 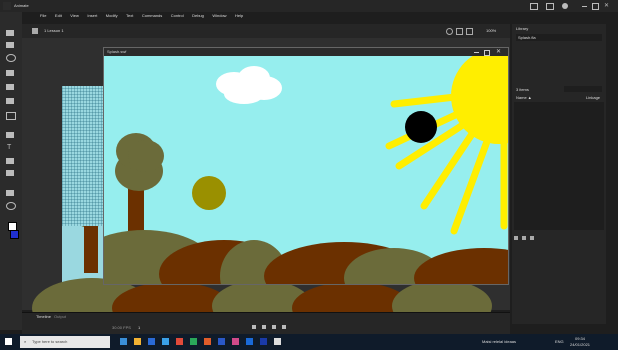 I want to click on next-frame-icon, so click(x=284, y=327).